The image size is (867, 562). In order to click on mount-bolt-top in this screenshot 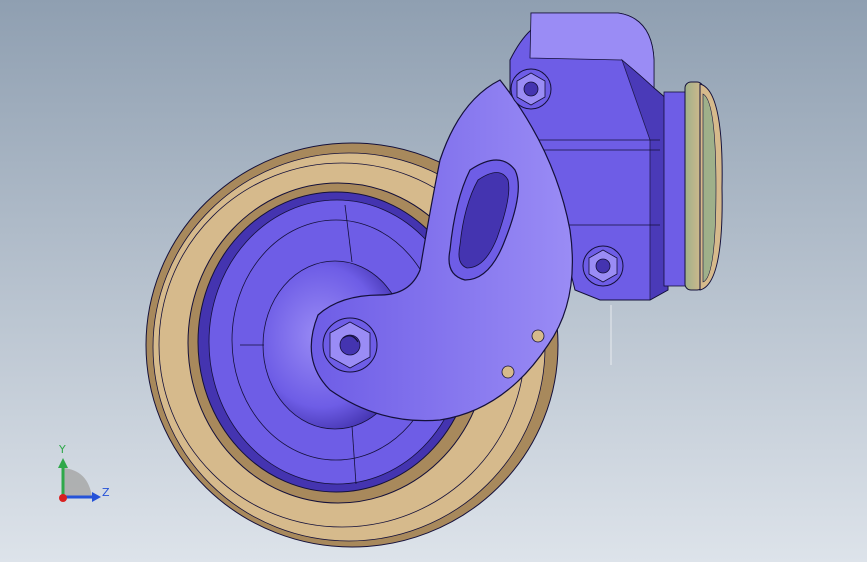, I will do `click(531, 89)`.